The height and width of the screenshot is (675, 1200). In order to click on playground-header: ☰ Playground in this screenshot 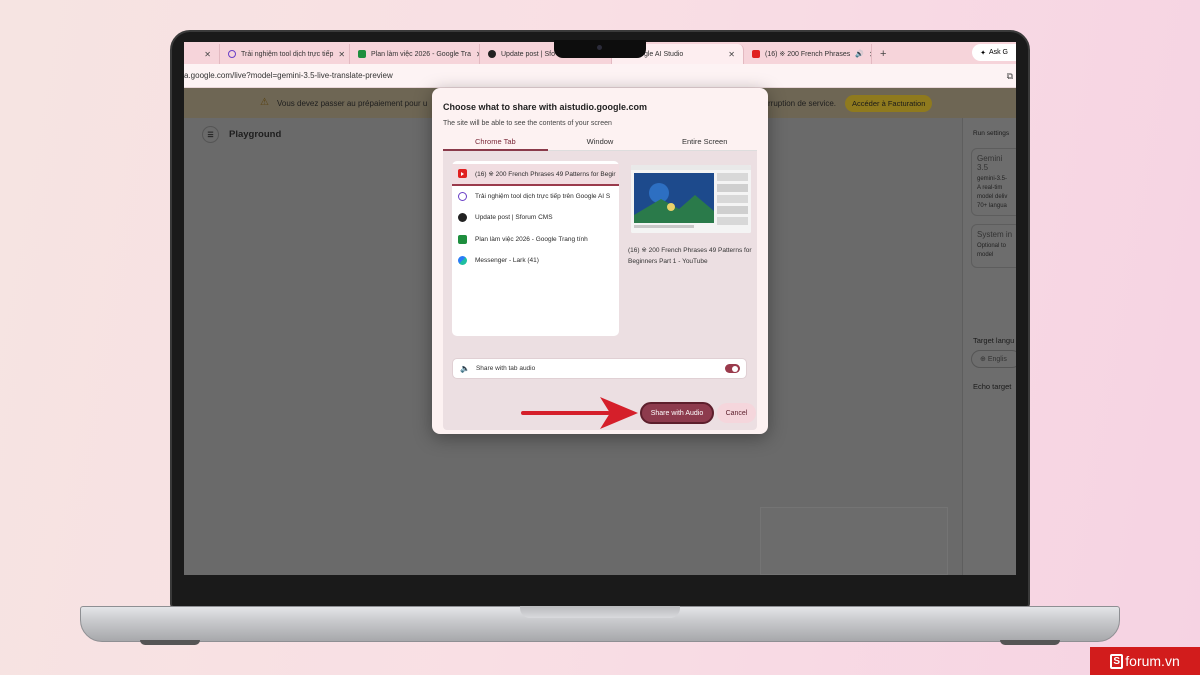, I will do `click(241, 134)`.